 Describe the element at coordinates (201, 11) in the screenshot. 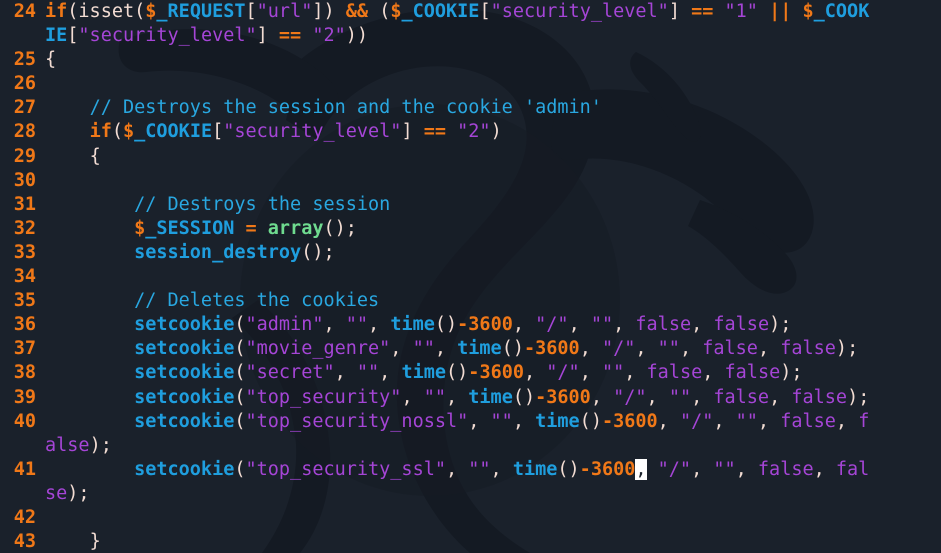

I see `token-var: _REQUEST` at that location.